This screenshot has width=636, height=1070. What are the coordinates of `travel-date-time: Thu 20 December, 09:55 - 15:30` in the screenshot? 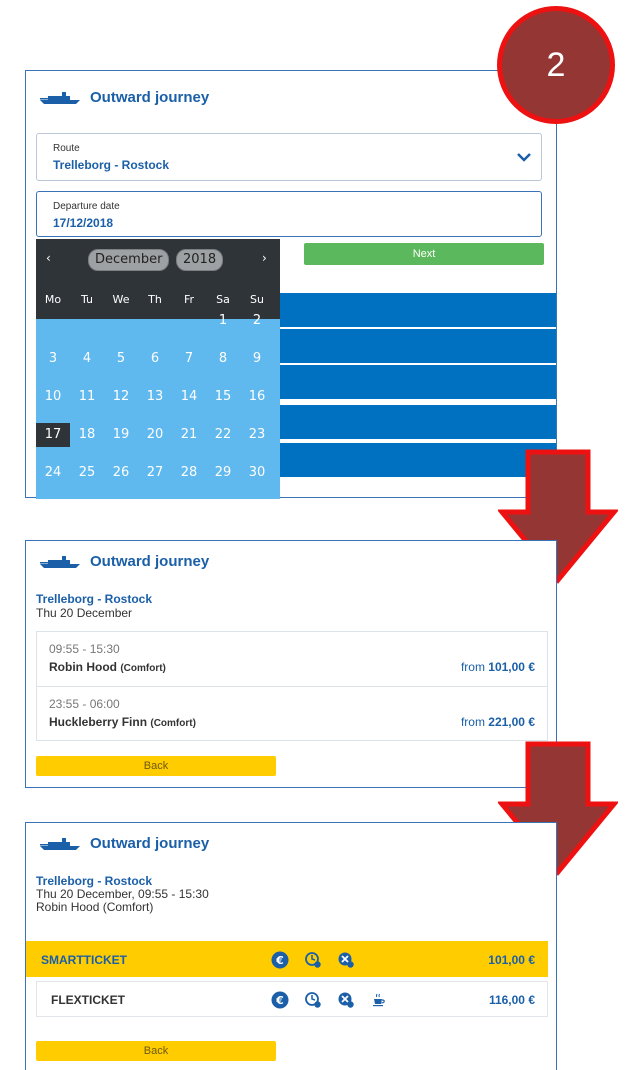 It's located at (122, 894).